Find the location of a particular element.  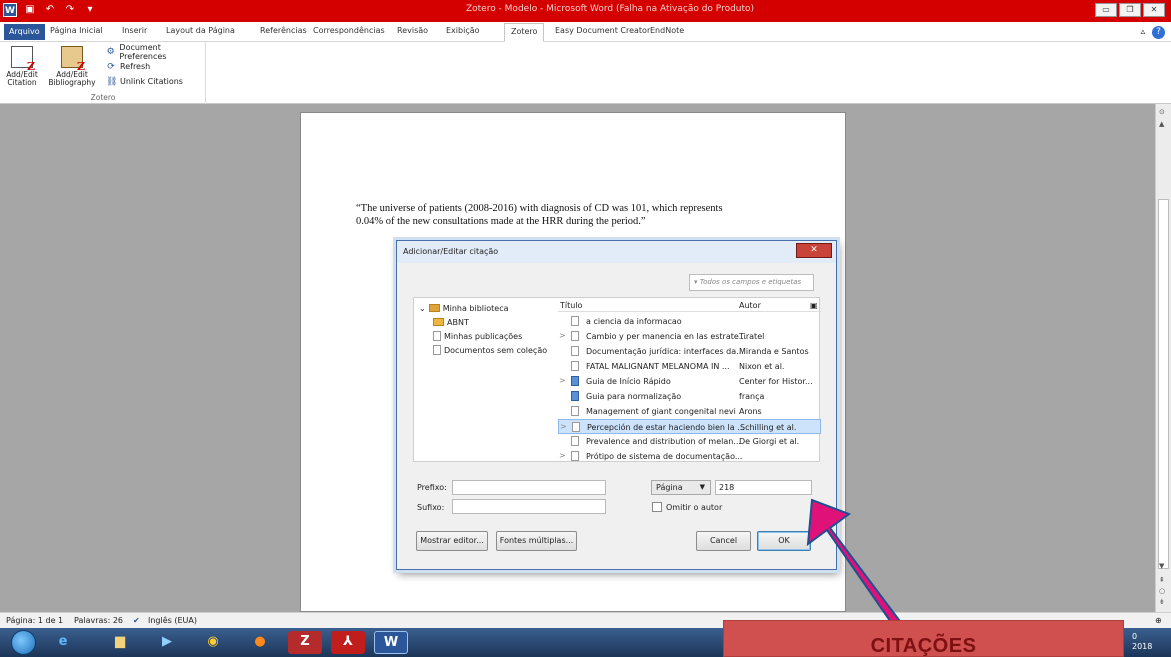

citacoes-banner: CITAÇÕES is located at coordinates (923, 638).